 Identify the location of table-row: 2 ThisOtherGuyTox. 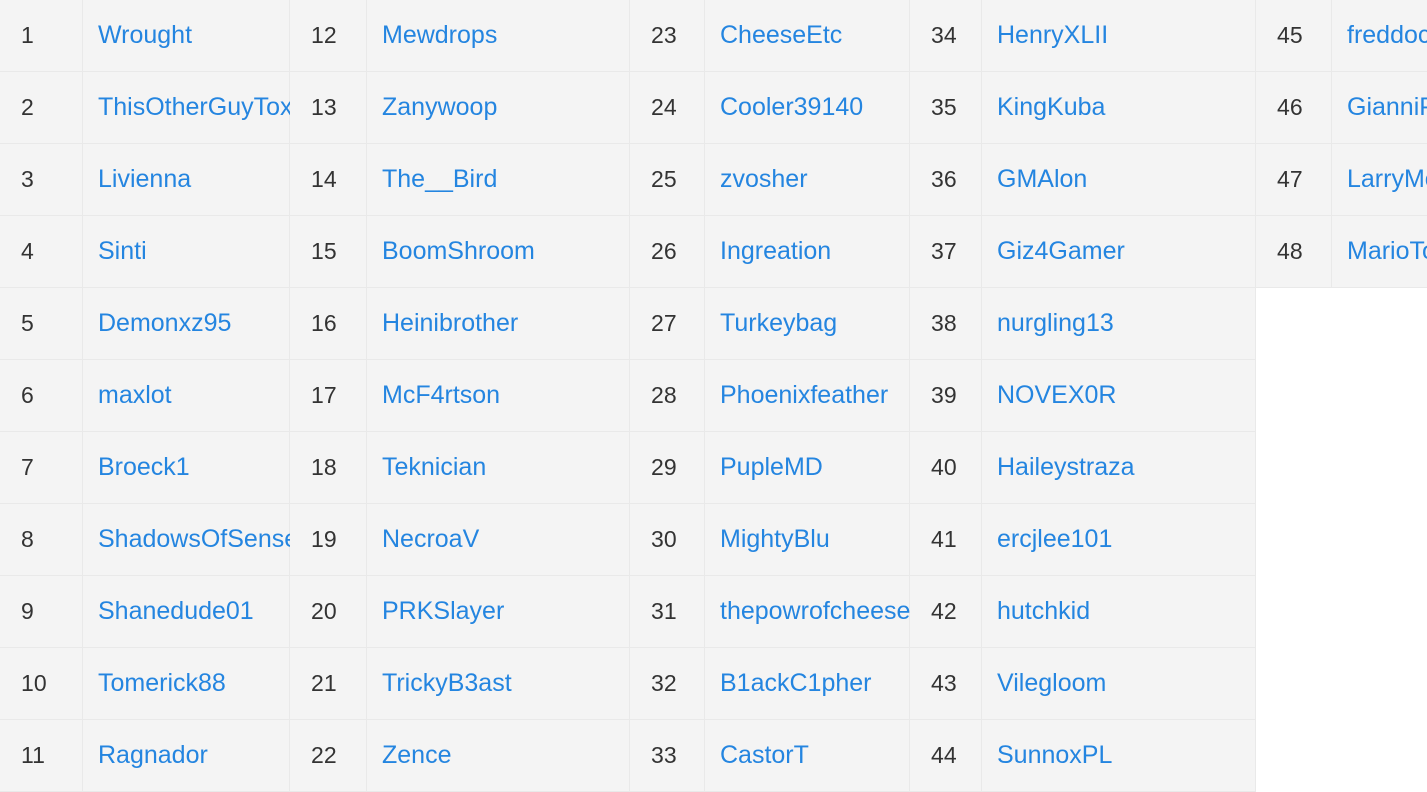
(146, 108).